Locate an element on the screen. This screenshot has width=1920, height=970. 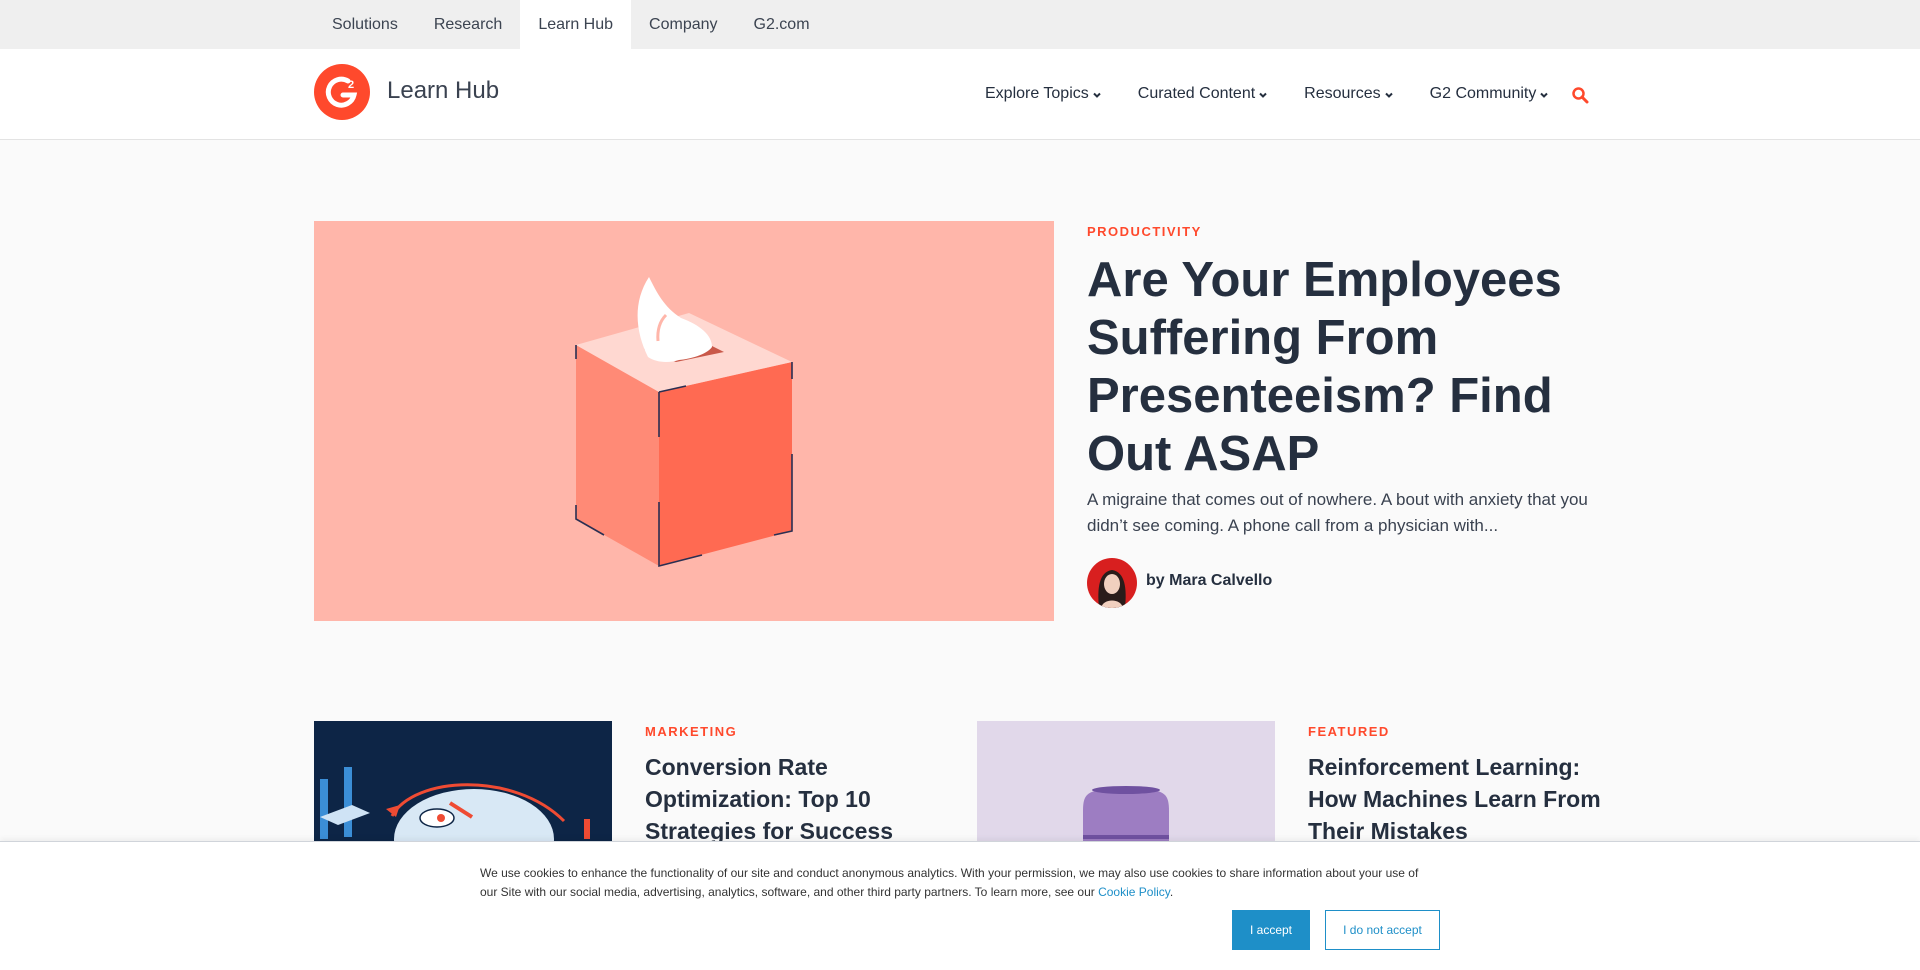
author-portrait-icon is located at coordinates (1112, 589).